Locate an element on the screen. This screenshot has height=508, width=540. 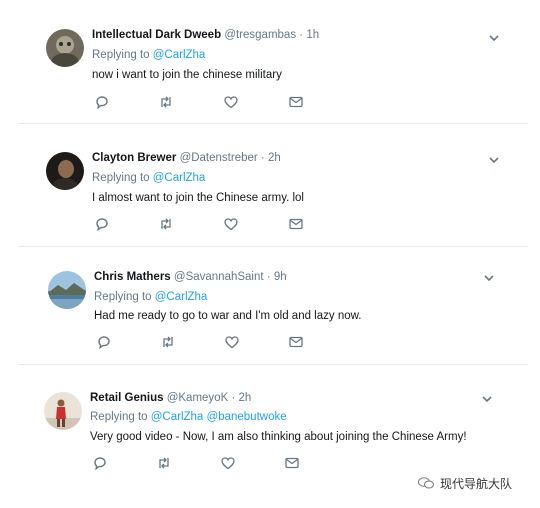
tweet-header: Clayton Brewer @Datenstreber · 2h is located at coordinates (186, 158).